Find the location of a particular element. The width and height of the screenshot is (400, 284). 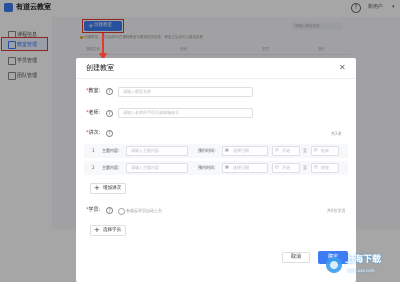

lessons-label: *讲次： is located at coordinates (95, 133).